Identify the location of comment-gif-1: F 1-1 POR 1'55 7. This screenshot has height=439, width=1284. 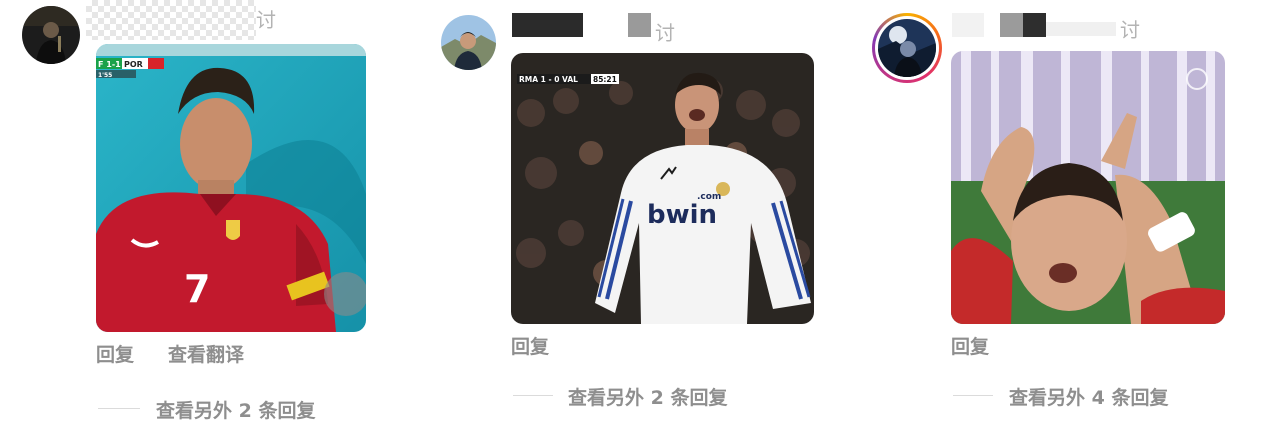
(231, 188).